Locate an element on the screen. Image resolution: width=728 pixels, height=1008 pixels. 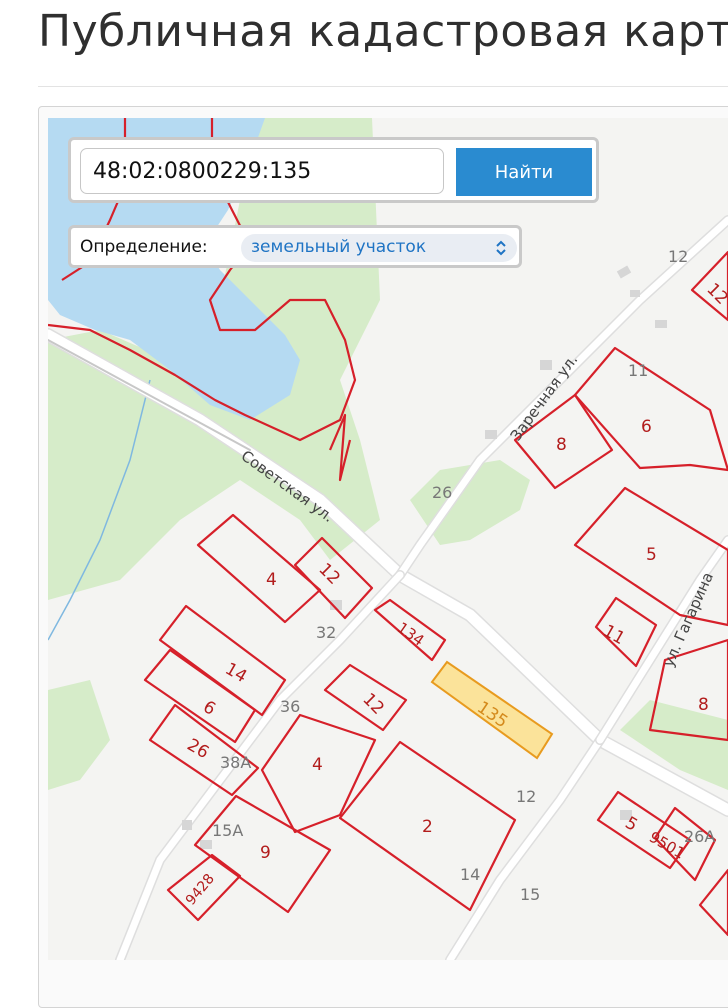
house-26a: 26А is located at coordinates (699, 836).